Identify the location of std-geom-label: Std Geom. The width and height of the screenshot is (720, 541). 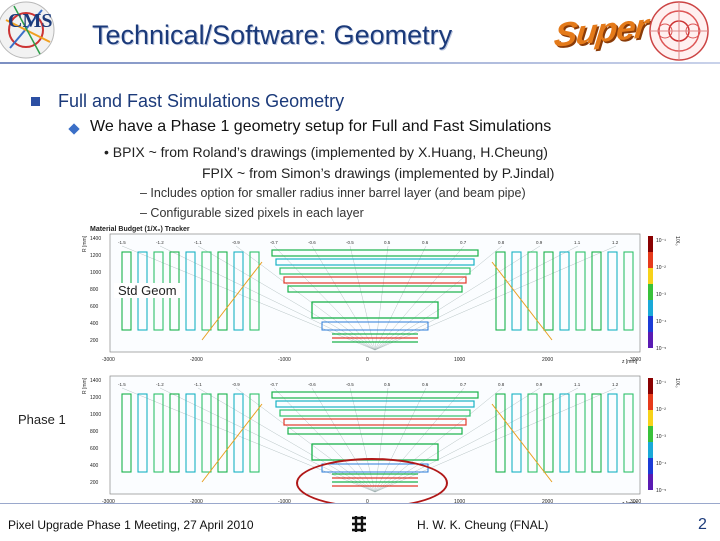
(147, 290).